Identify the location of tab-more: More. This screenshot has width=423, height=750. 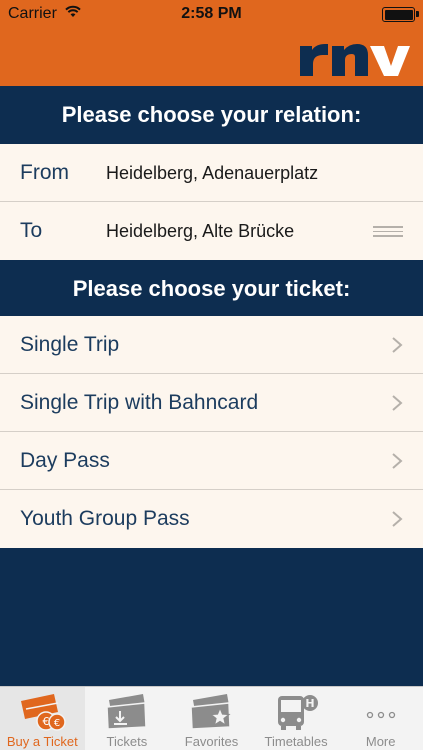
(380, 718).